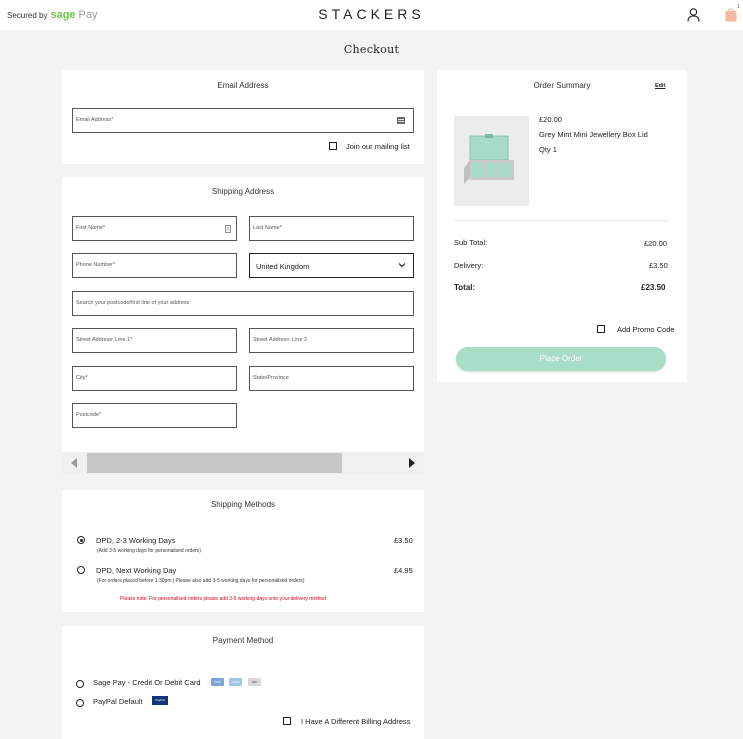 Image resolution: width=743 pixels, height=739 pixels. I want to click on promo-code-checkbox, so click(601, 329).